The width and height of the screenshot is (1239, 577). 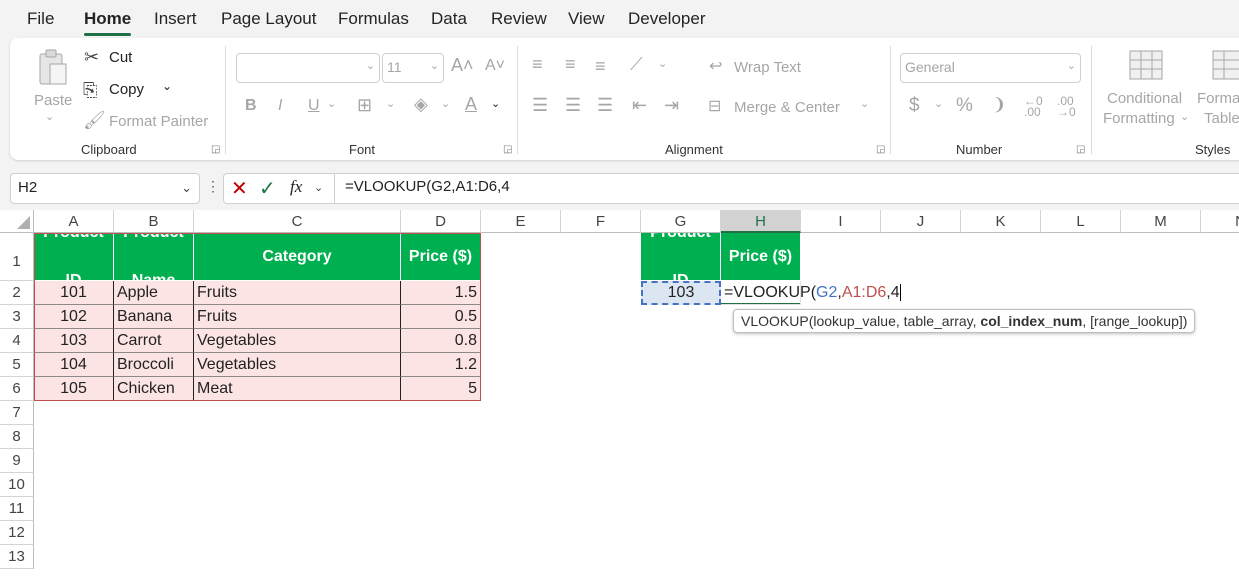 I want to click on conditional-formatting-button: Conditional, so click(x=1144, y=98).